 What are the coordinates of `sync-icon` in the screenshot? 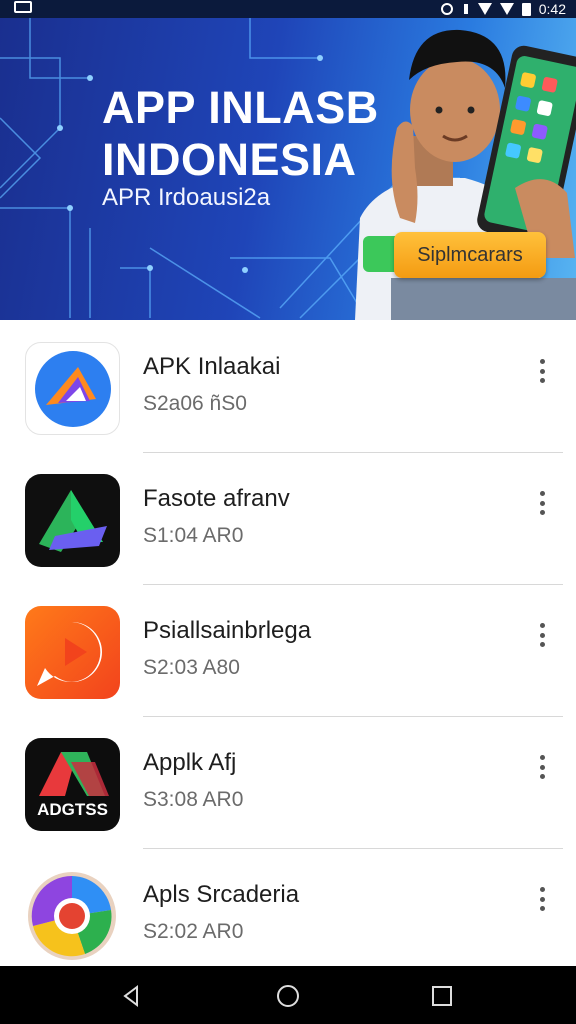 It's located at (446, 9).